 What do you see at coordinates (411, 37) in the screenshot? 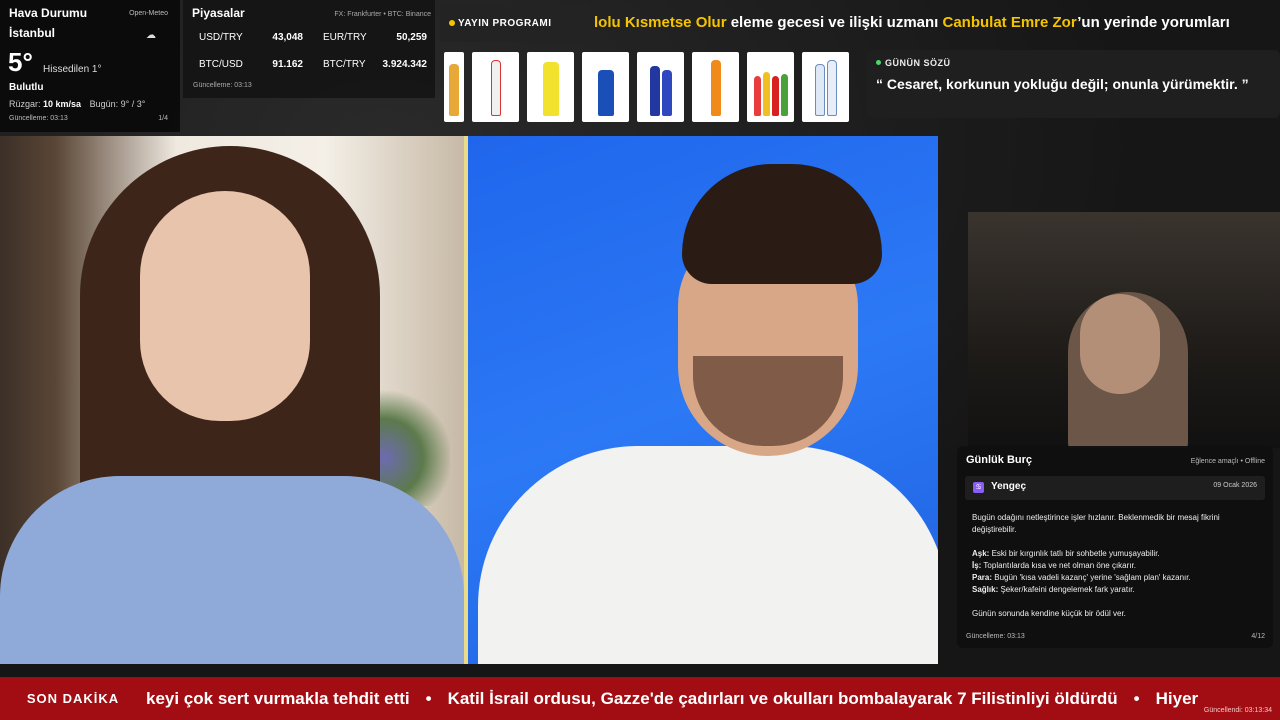
I see `market-value: 50,259` at bounding box center [411, 37].